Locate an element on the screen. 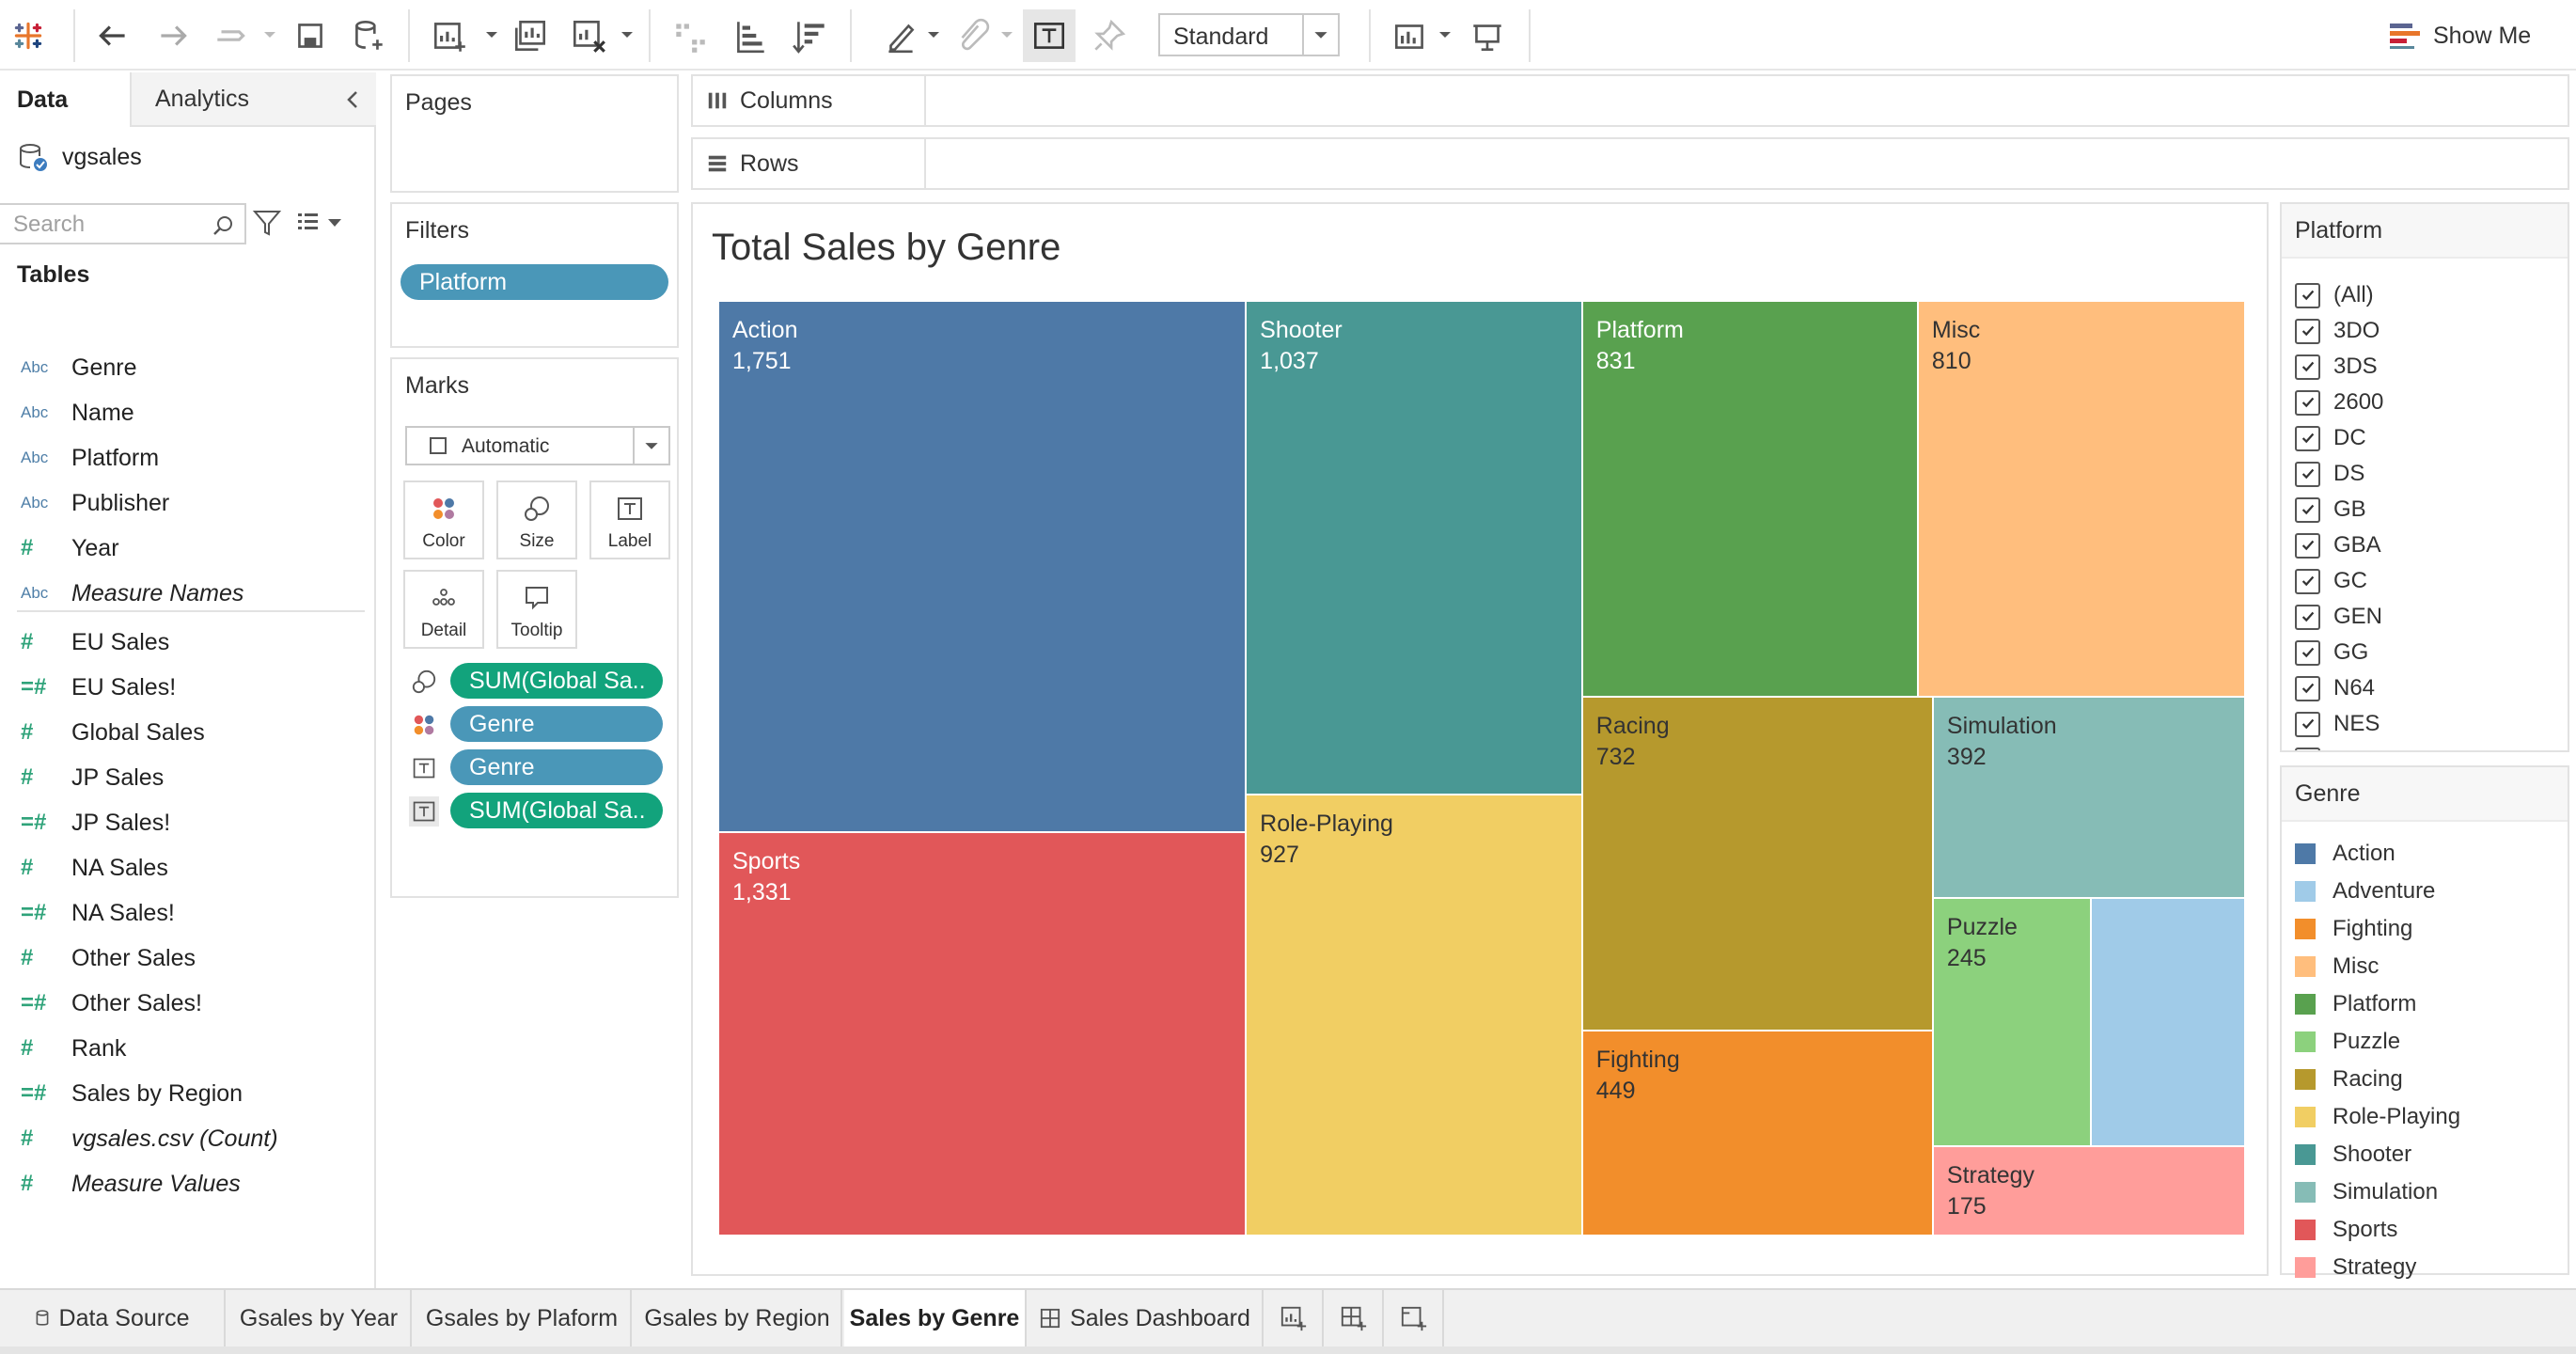  columns-shelf: Columns is located at coordinates (1630, 100).